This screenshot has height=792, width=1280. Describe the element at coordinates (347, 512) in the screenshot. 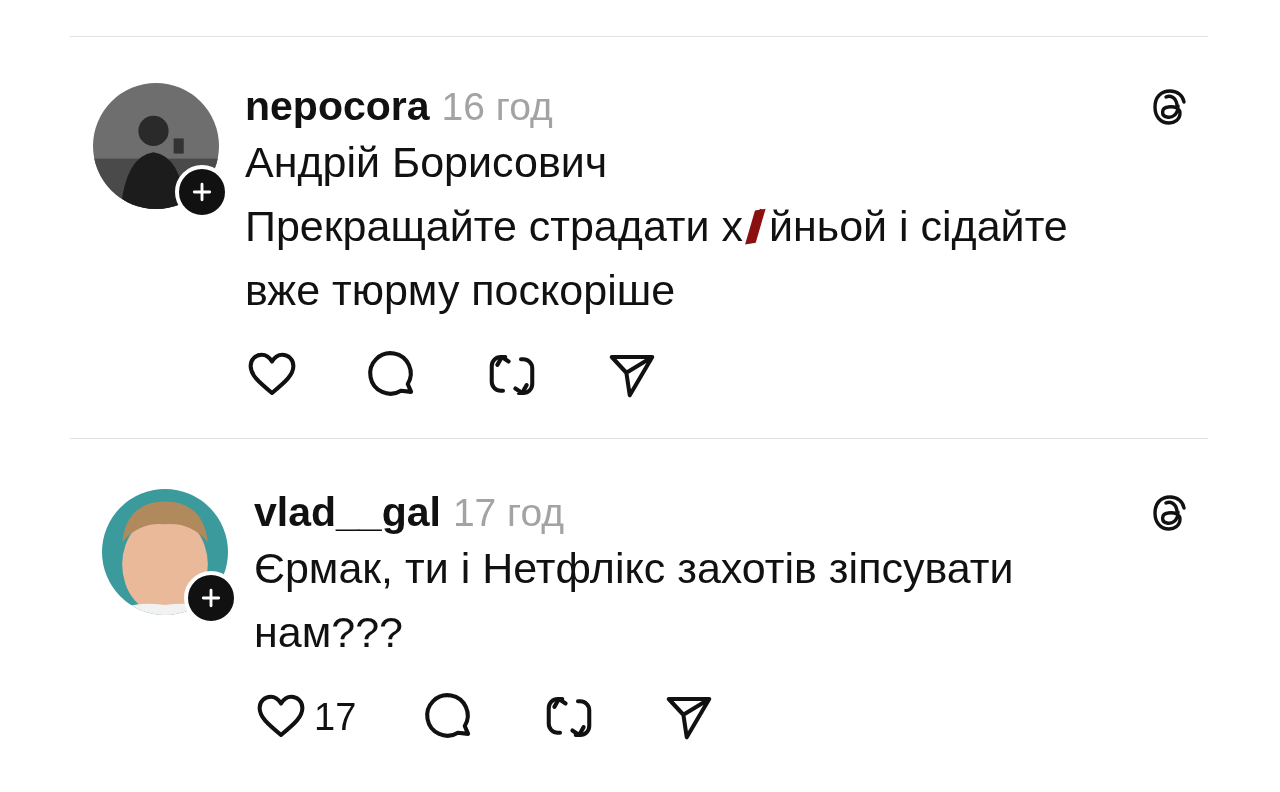

I see `username: vlad__gal` at that location.